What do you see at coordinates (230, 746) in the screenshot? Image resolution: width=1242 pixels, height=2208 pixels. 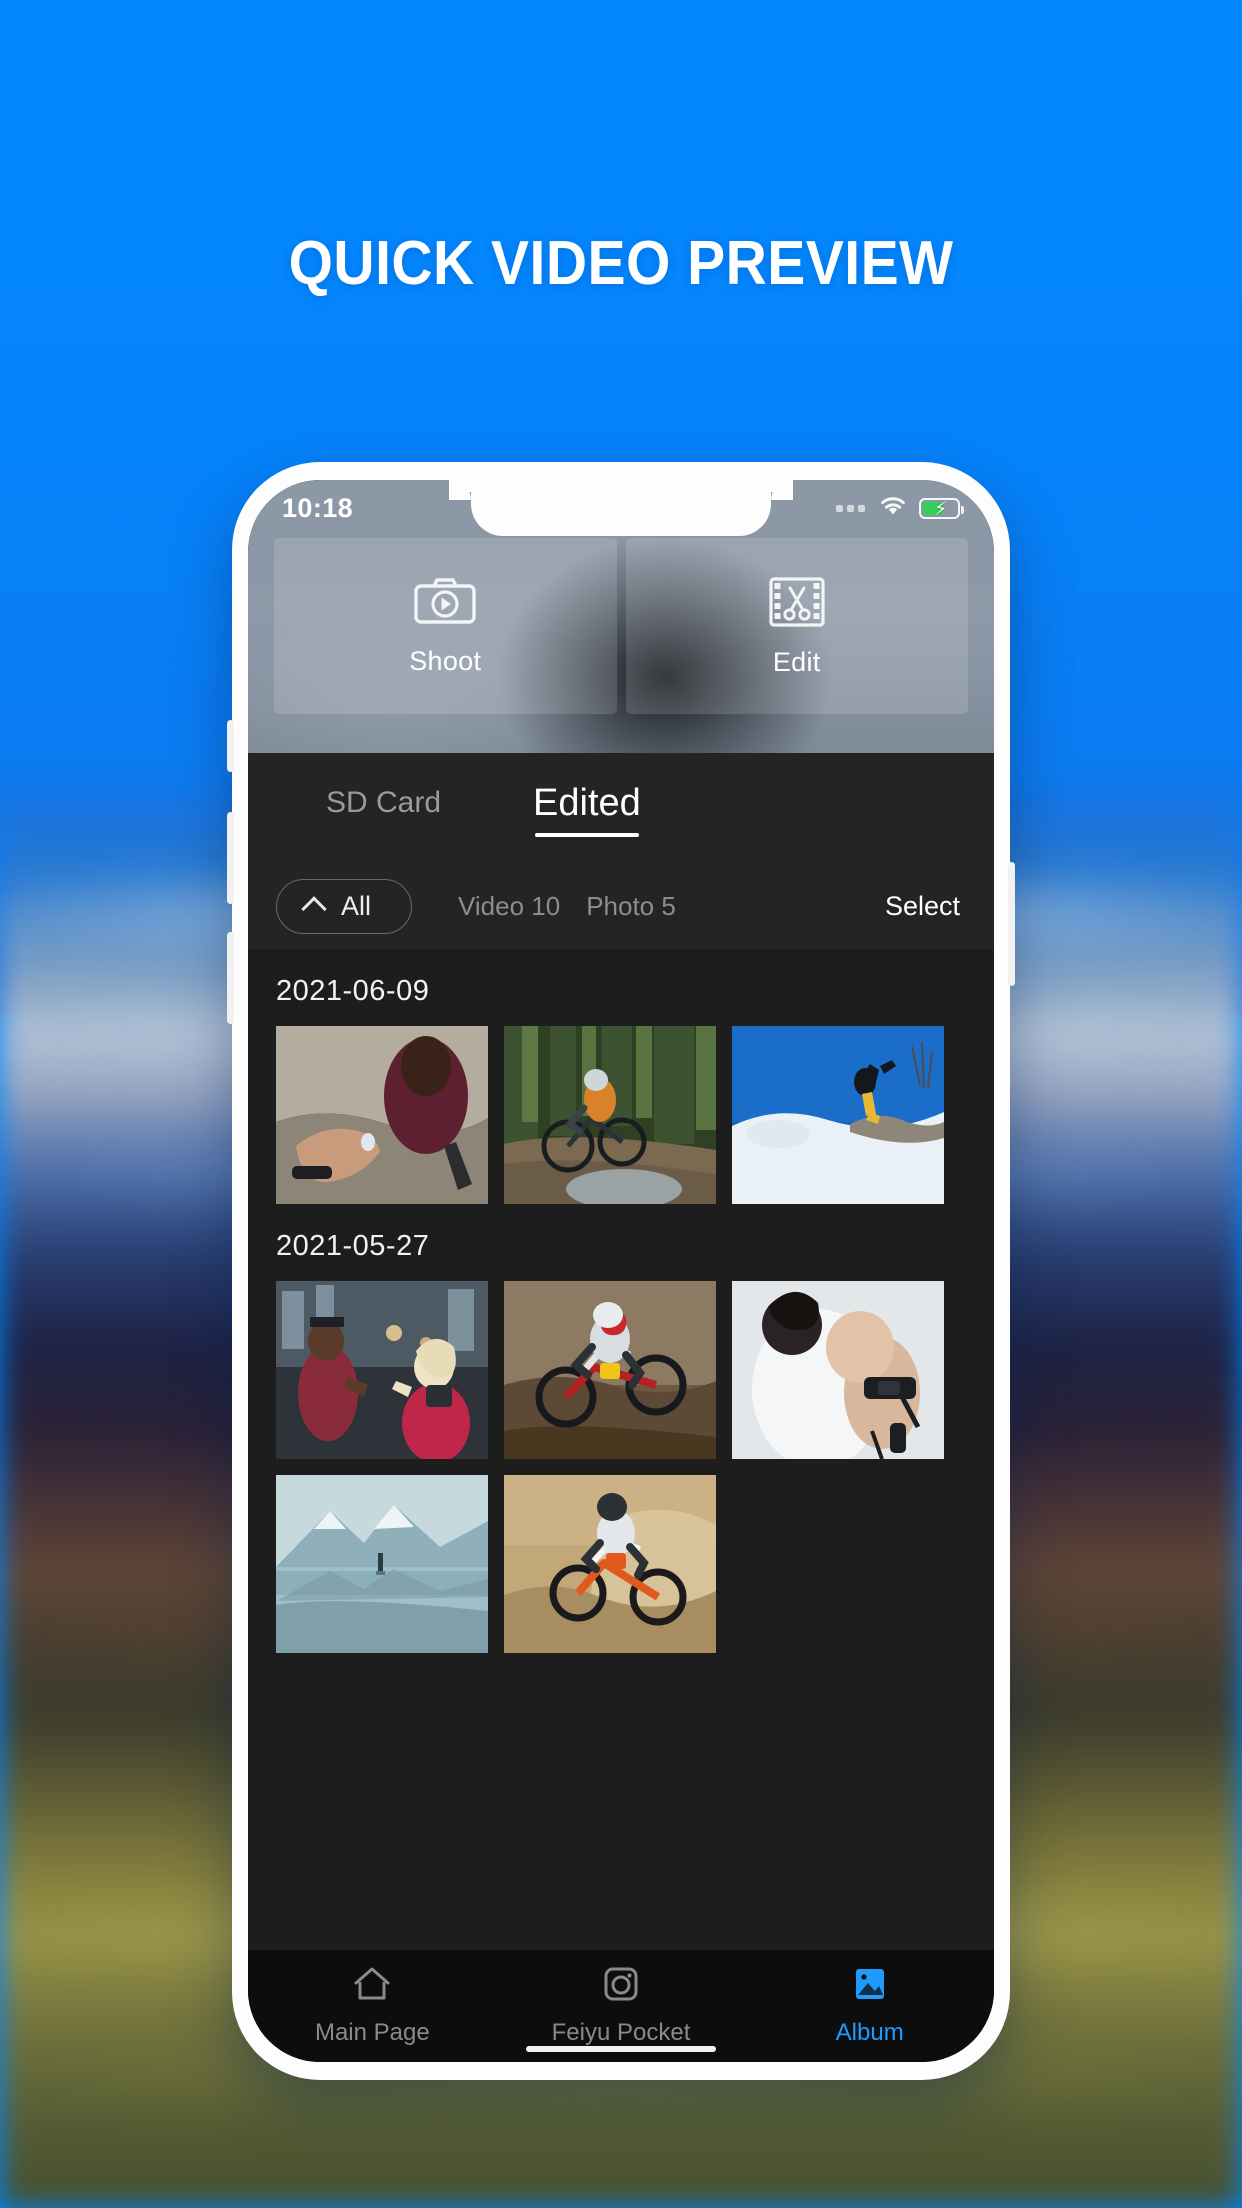 I see `mute-switch` at bounding box center [230, 746].